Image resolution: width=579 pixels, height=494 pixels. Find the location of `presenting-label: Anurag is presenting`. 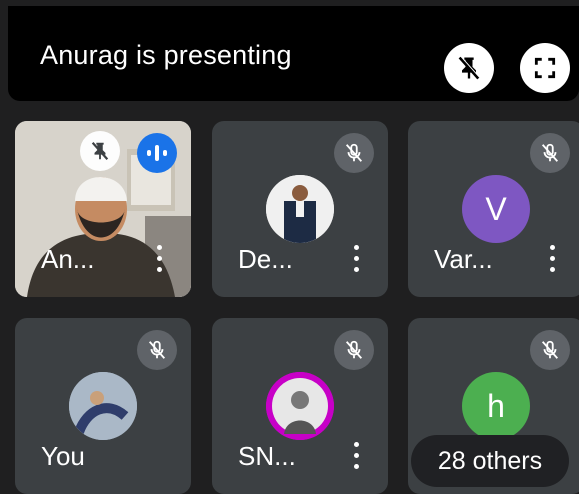

presenting-label: Anurag is presenting is located at coordinates (166, 55).